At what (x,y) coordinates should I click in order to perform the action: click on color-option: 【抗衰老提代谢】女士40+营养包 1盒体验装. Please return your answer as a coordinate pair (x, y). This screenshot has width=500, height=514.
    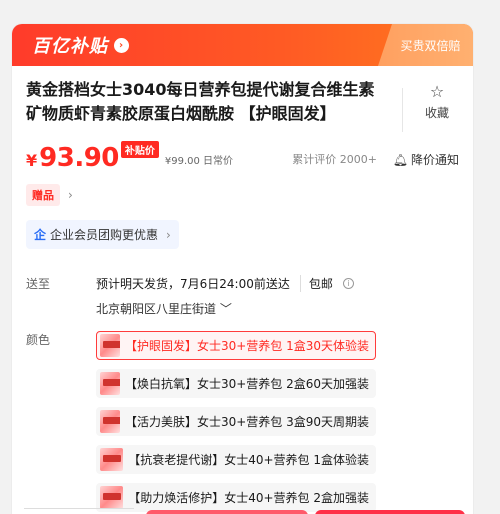
    Looking at the image, I should click on (236, 459).